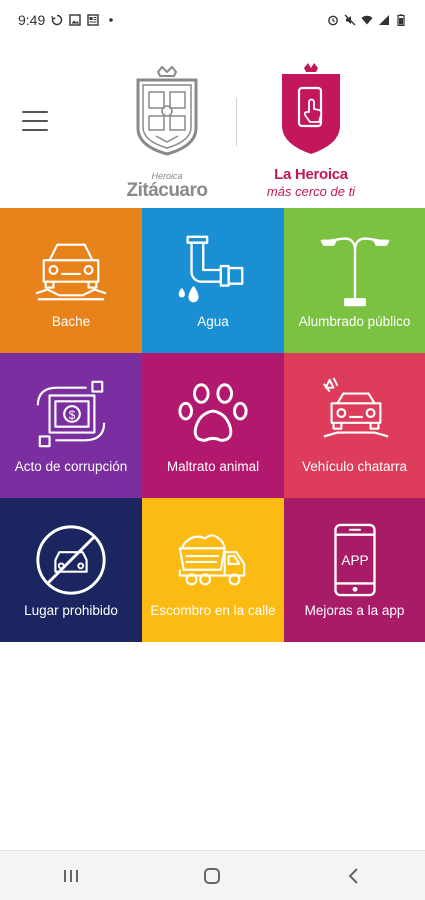 The image size is (425, 900). I want to click on city-shield-icon, so click(167, 110).